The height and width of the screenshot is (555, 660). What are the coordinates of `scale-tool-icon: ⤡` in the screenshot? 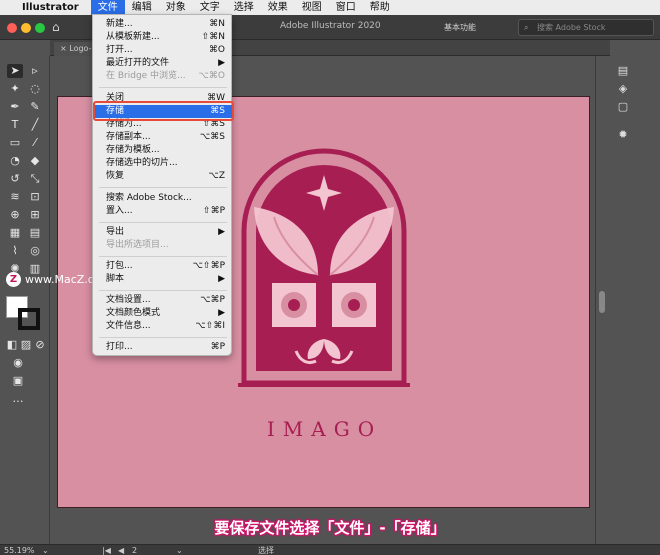 It's located at (35, 179).